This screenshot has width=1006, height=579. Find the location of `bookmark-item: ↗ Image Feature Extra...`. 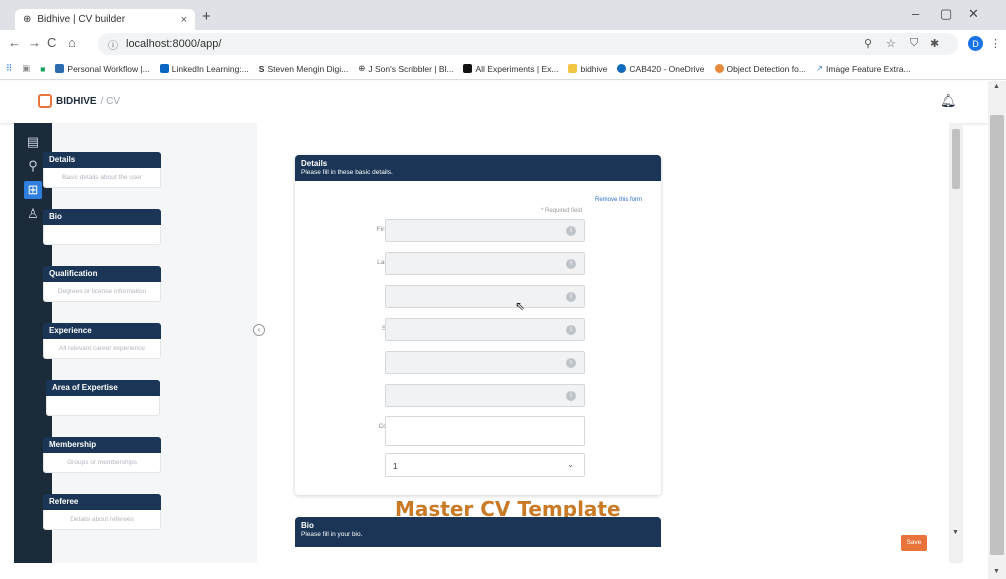

bookmark-item: ↗ Image Feature Extra... is located at coordinates (863, 68).